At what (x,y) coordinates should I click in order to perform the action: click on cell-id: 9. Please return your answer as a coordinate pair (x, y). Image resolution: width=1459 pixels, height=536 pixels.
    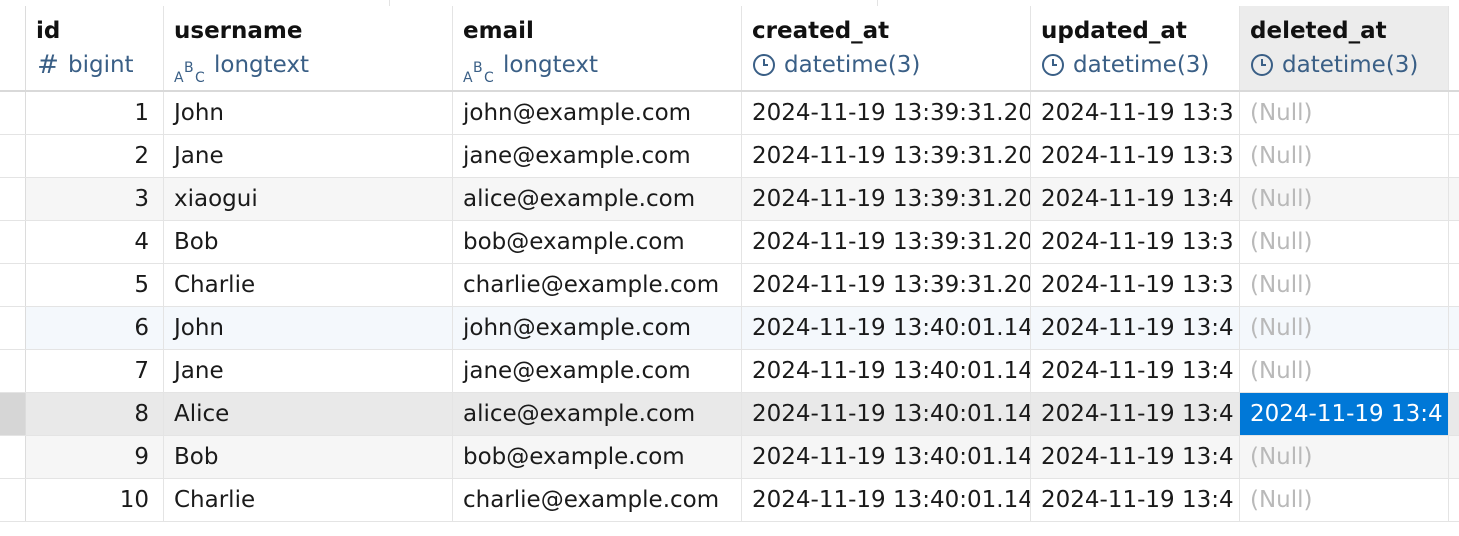
    Looking at the image, I should click on (95, 457).